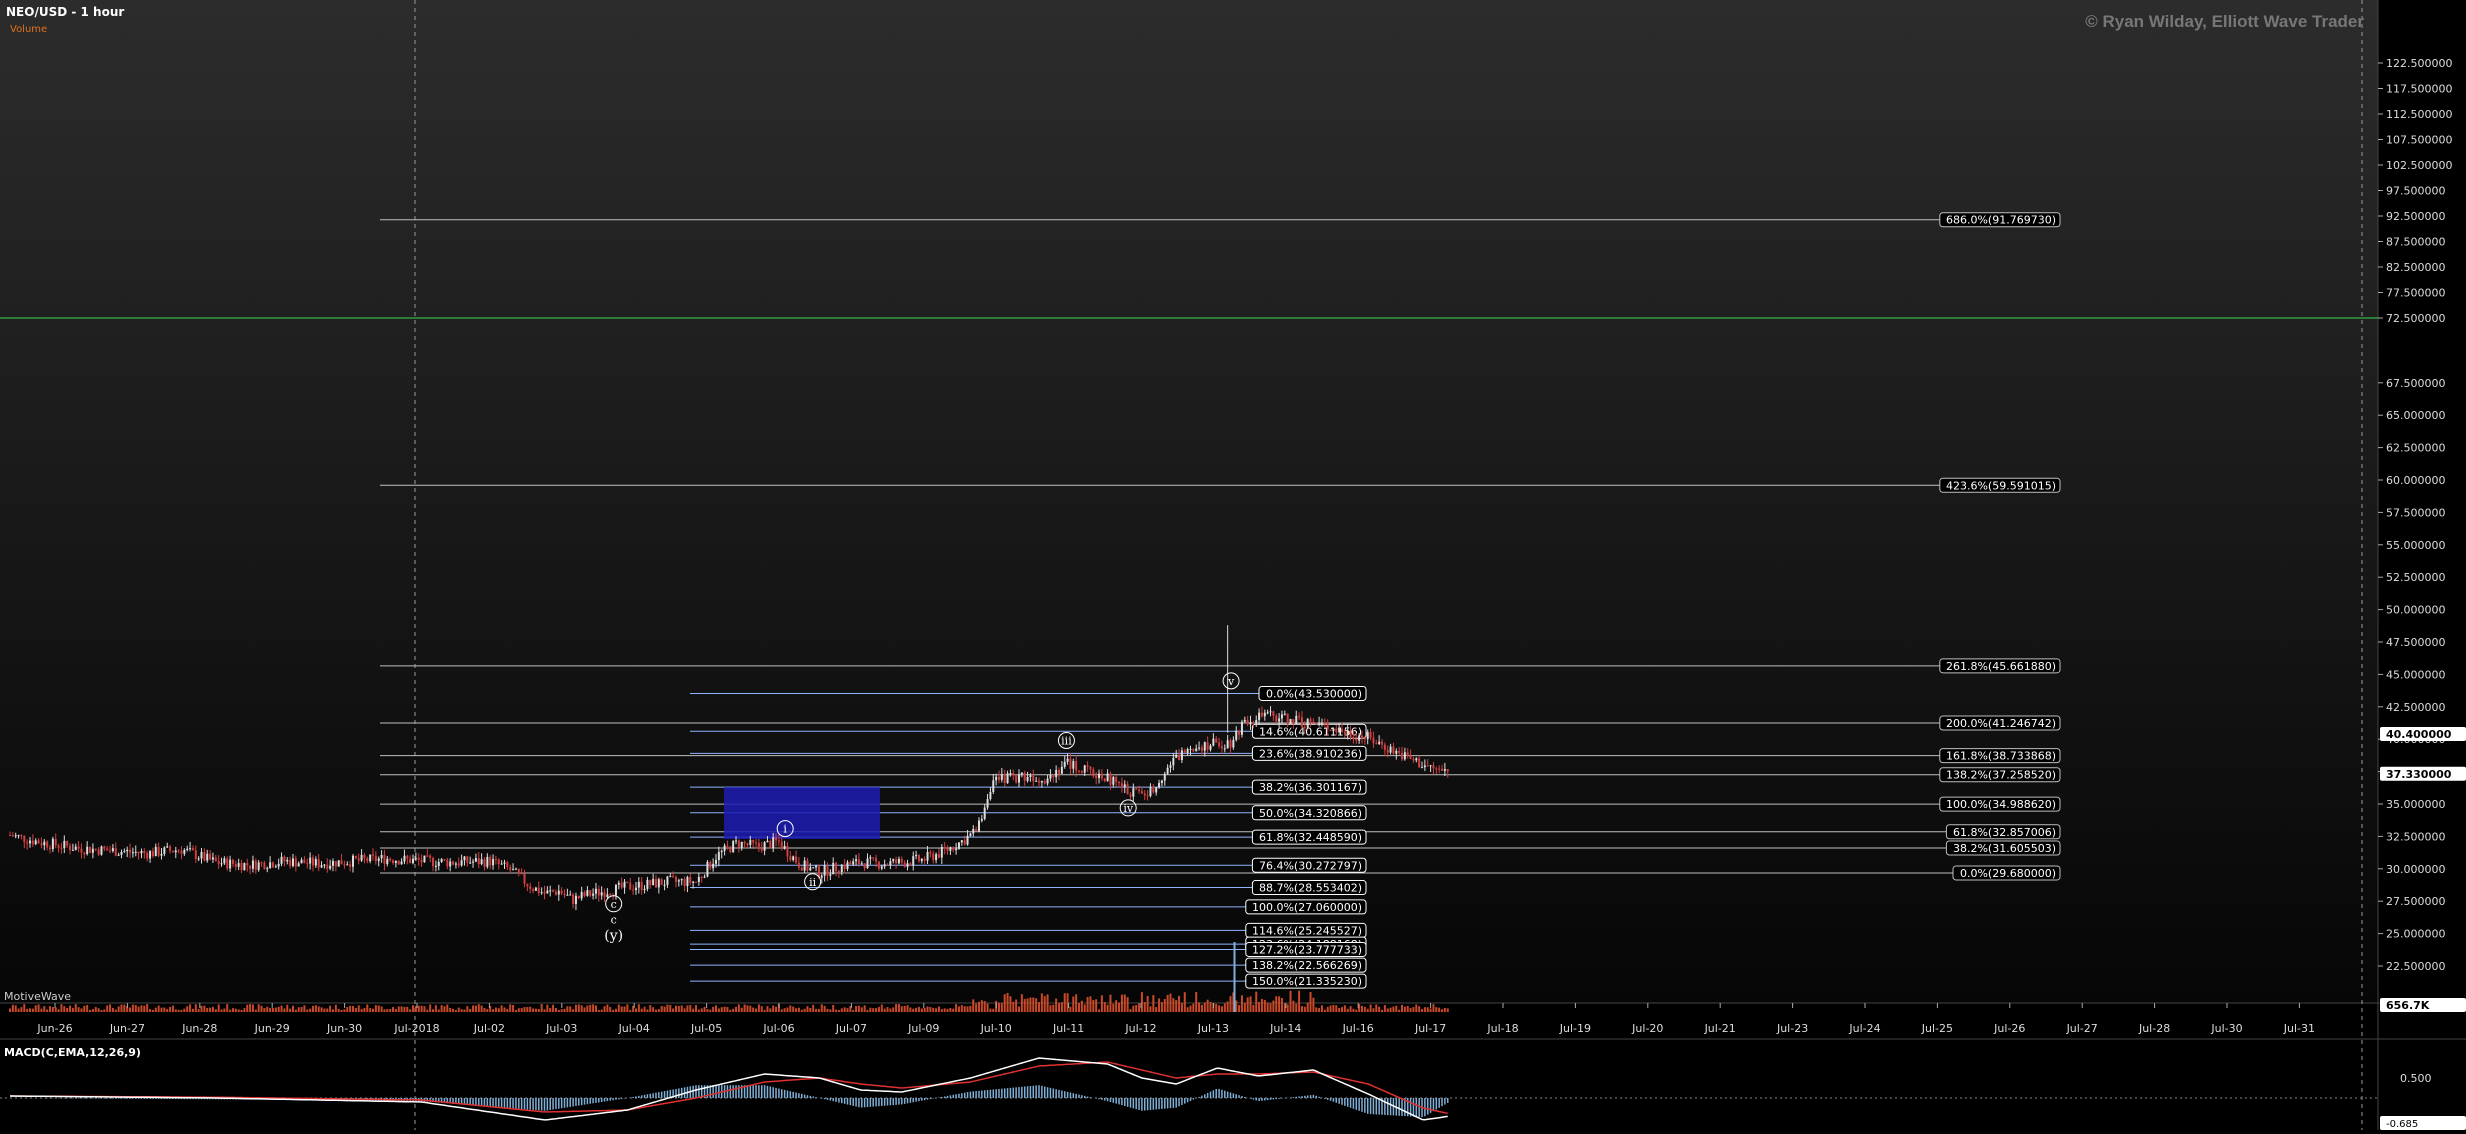 The height and width of the screenshot is (1134, 2466). What do you see at coordinates (1310, 787) in the screenshot?
I see `fib-retracement-label: 38.2%(36.301167)` at bounding box center [1310, 787].